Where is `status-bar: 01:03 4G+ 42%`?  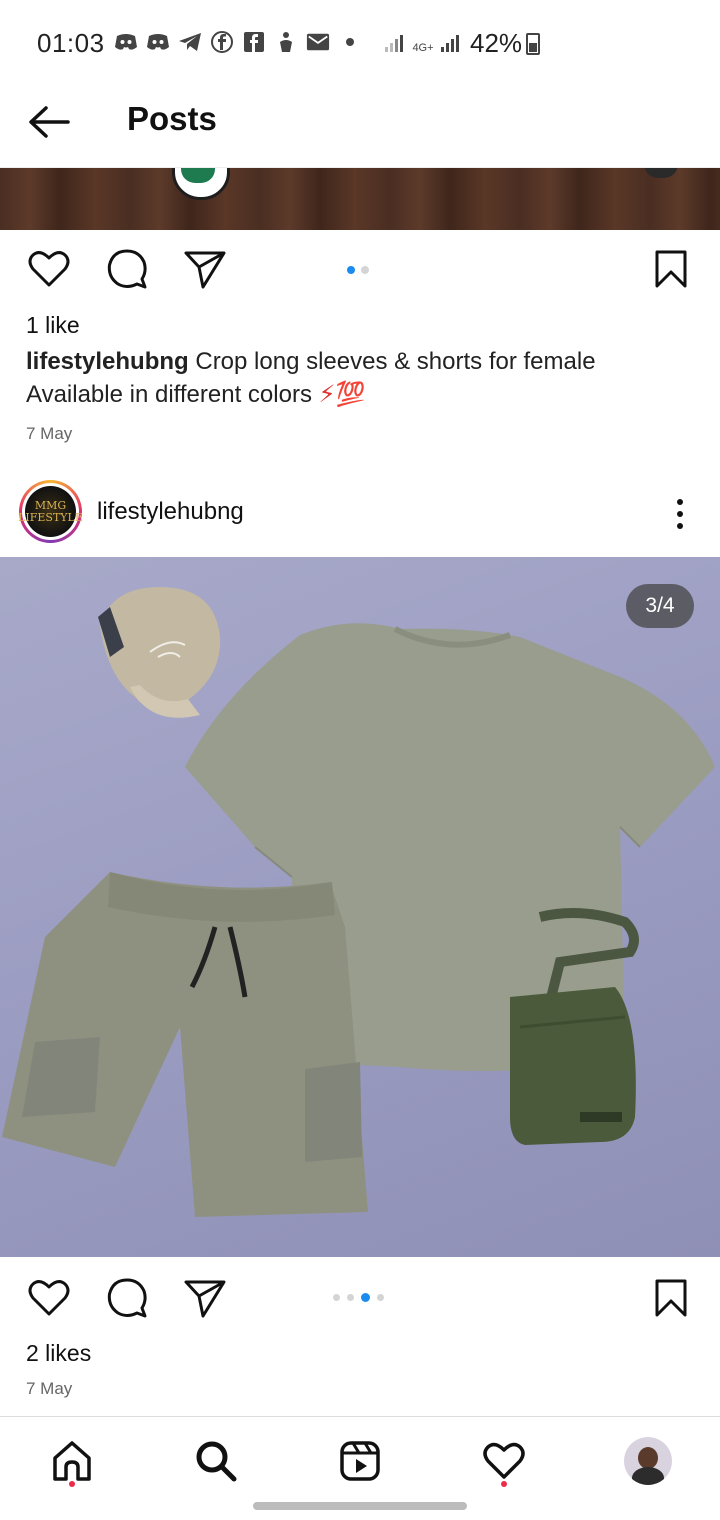
status-bar: 01:03 4G+ 42% is located at coordinates (360, 44).